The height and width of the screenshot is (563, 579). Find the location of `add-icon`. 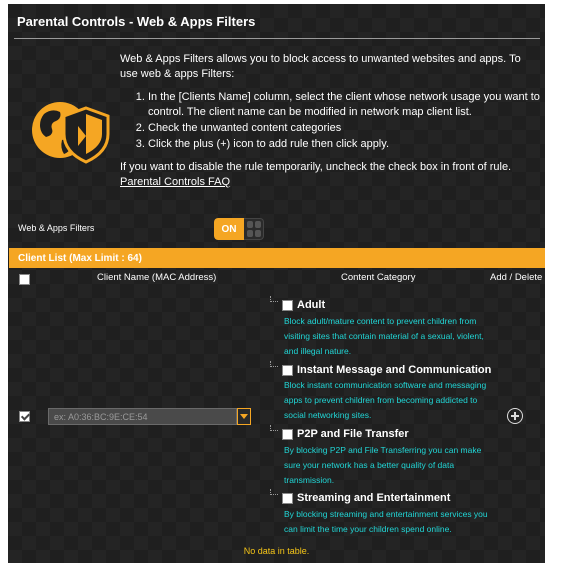

add-icon is located at coordinates (515, 416).